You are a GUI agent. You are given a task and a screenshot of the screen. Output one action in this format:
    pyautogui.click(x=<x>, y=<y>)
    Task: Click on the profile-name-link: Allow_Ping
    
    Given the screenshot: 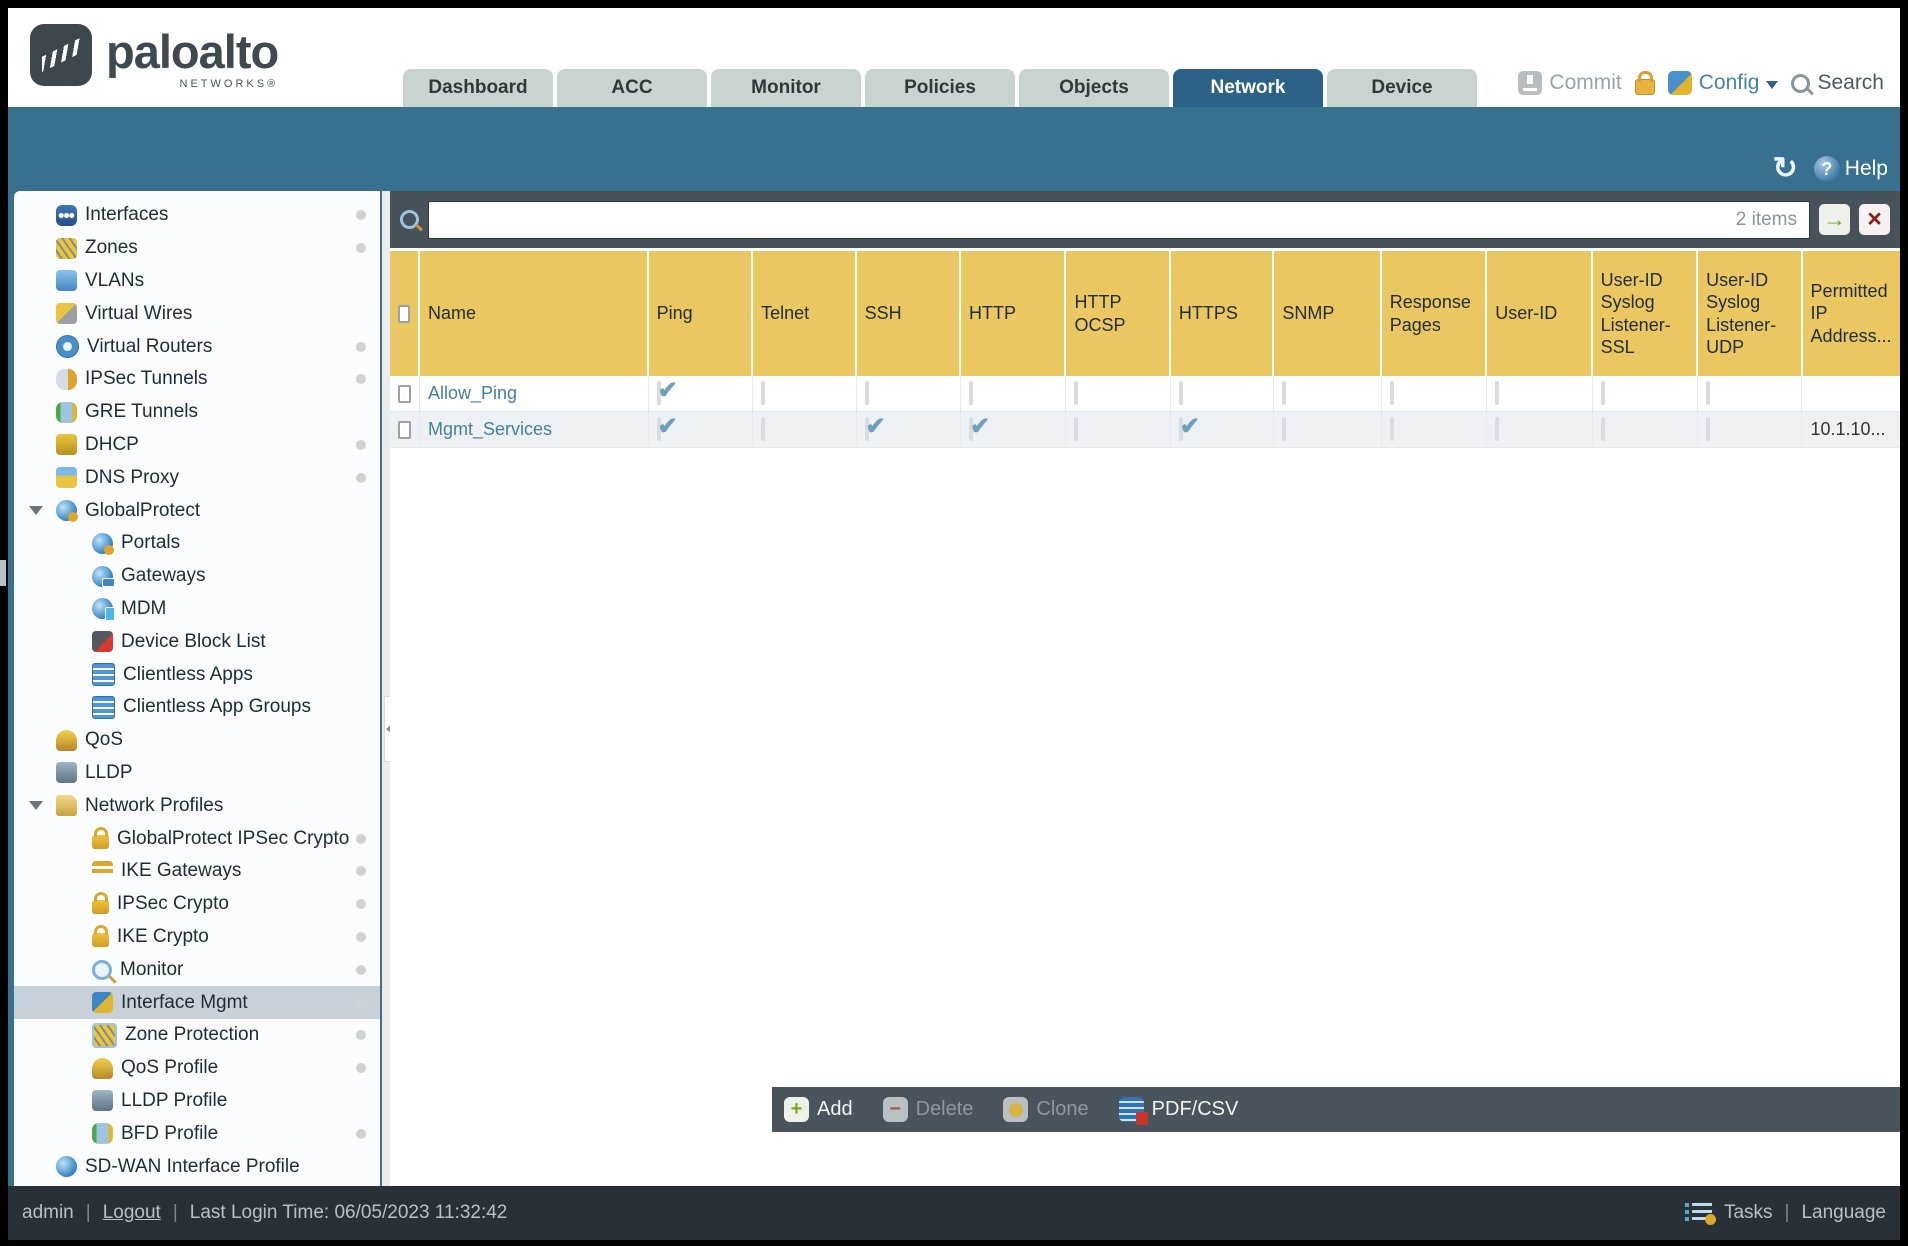 What is the action you would take?
    pyautogui.click(x=472, y=393)
    